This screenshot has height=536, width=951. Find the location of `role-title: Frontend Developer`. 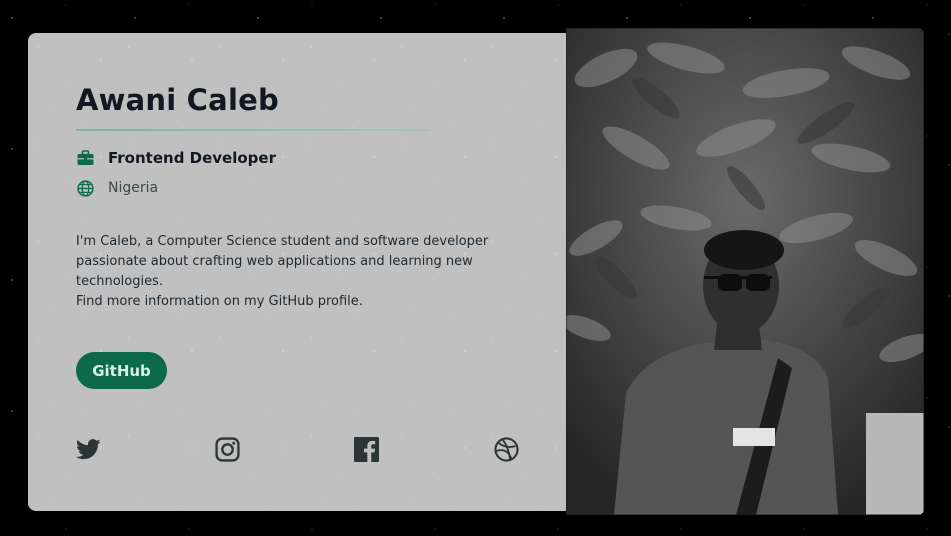

role-title: Frontend Developer is located at coordinates (192, 158).